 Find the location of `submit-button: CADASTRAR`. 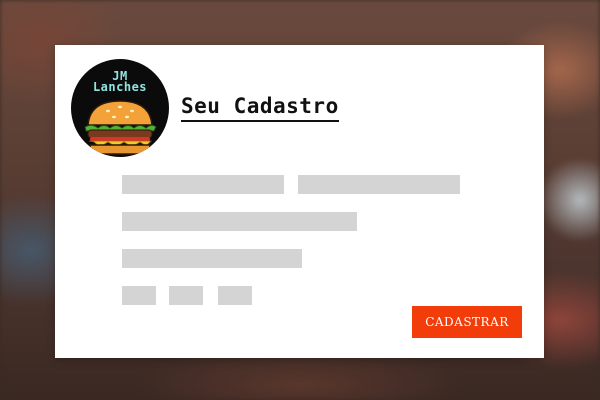

submit-button: CADASTRAR is located at coordinates (467, 322).